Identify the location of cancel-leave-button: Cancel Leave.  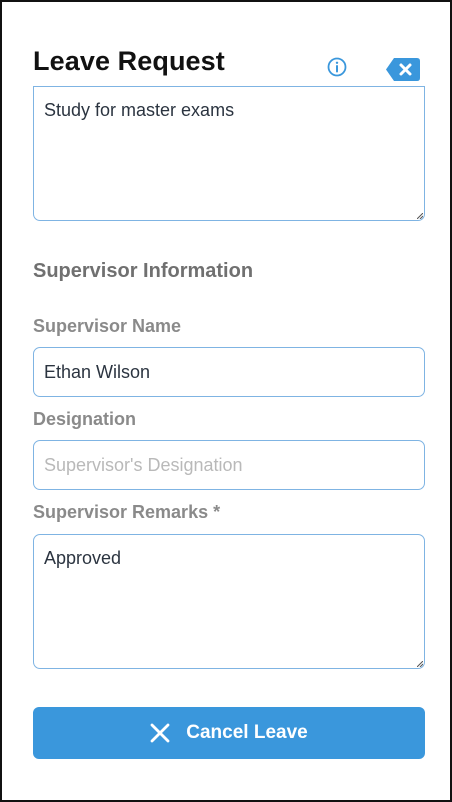
(229, 733).